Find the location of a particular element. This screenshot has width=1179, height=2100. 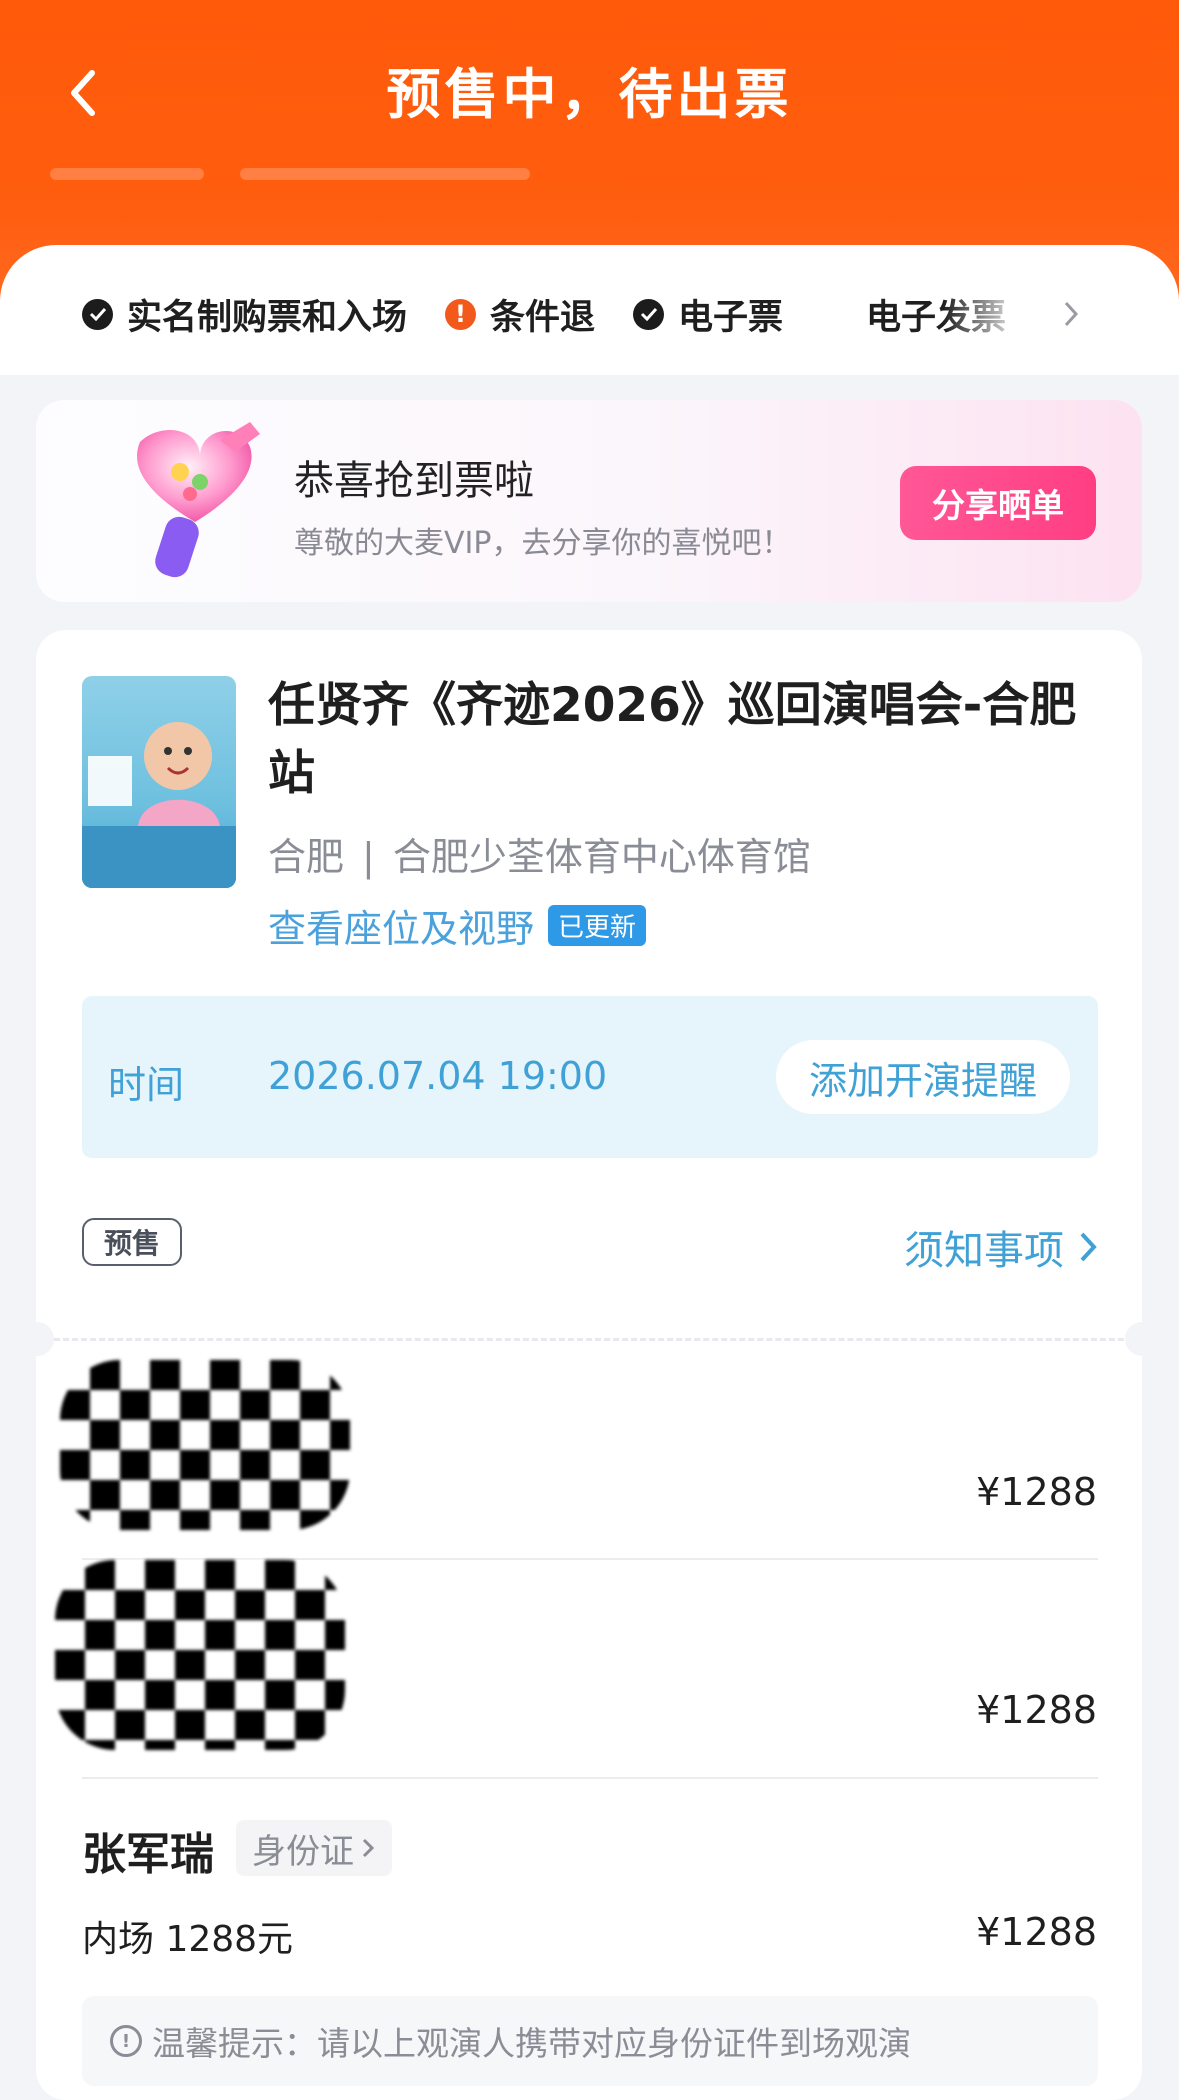

promo-subtitle: 尊敬的大麦VIP，去分享你的喜悦吧！ is located at coordinates (543, 543).